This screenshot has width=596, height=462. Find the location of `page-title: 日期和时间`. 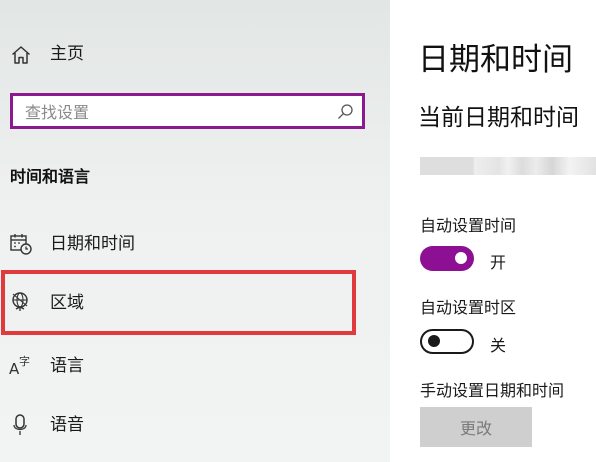

page-title: 日期和时间 is located at coordinates (495, 60).